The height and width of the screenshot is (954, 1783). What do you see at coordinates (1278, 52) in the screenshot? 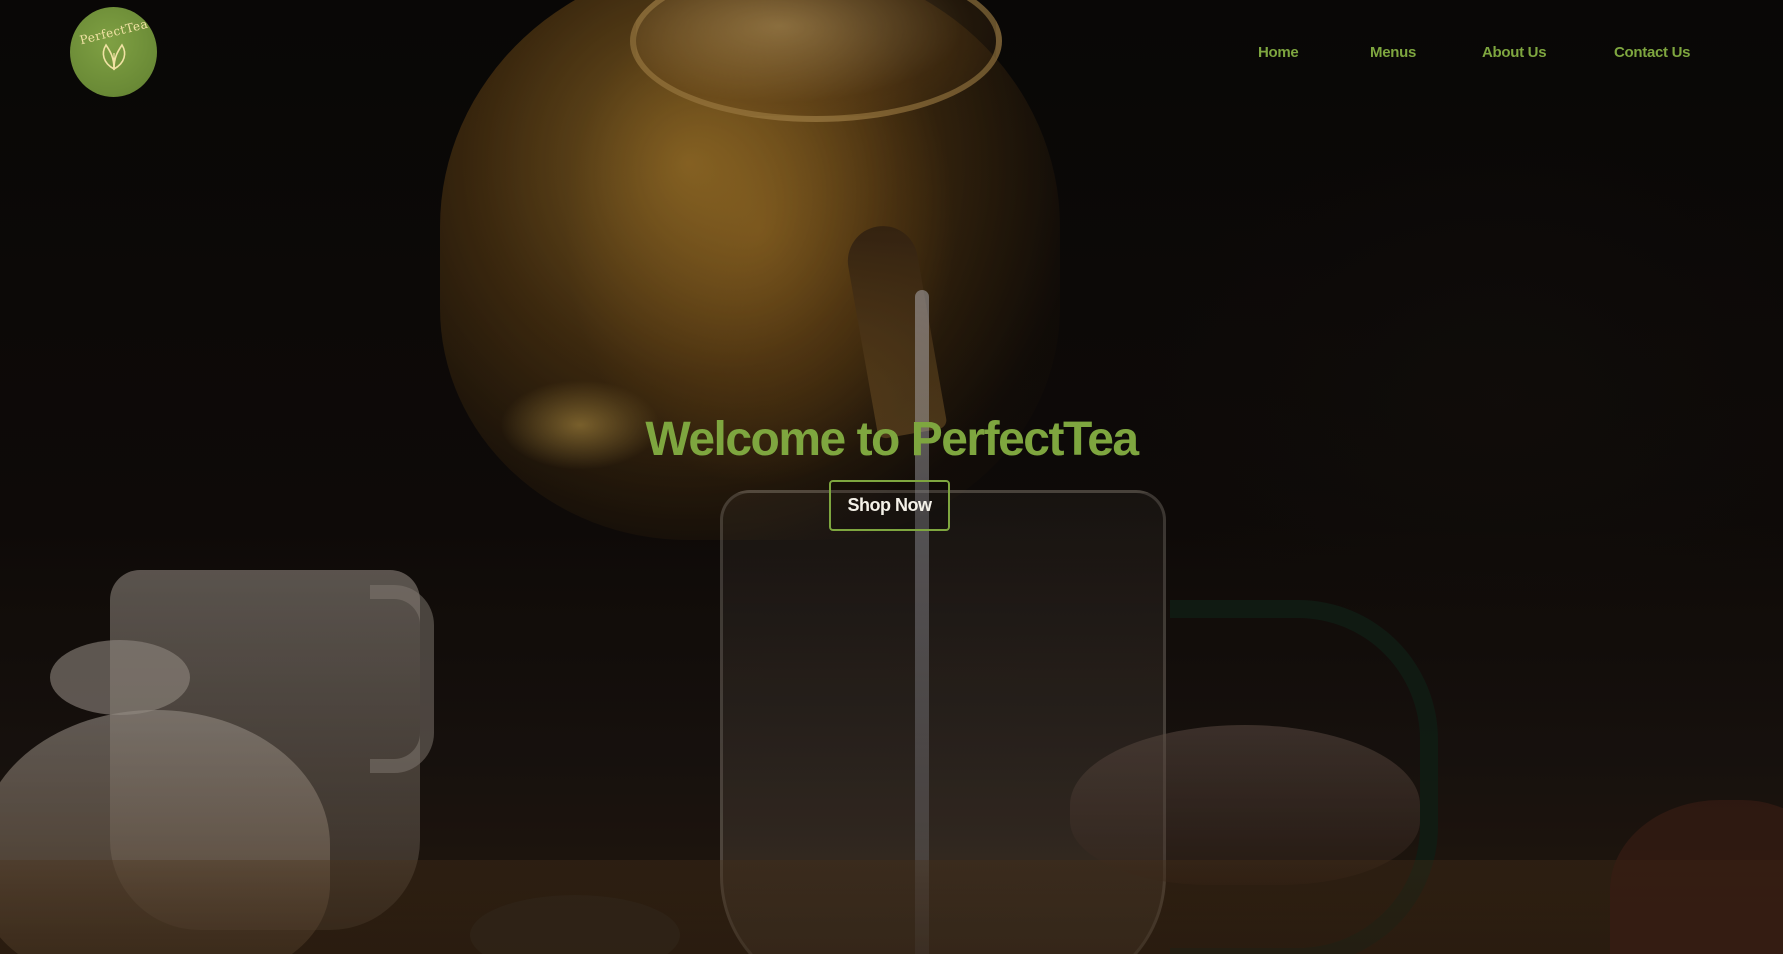
I see `nav-home-link: Home` at bounding box center [1278, 52].